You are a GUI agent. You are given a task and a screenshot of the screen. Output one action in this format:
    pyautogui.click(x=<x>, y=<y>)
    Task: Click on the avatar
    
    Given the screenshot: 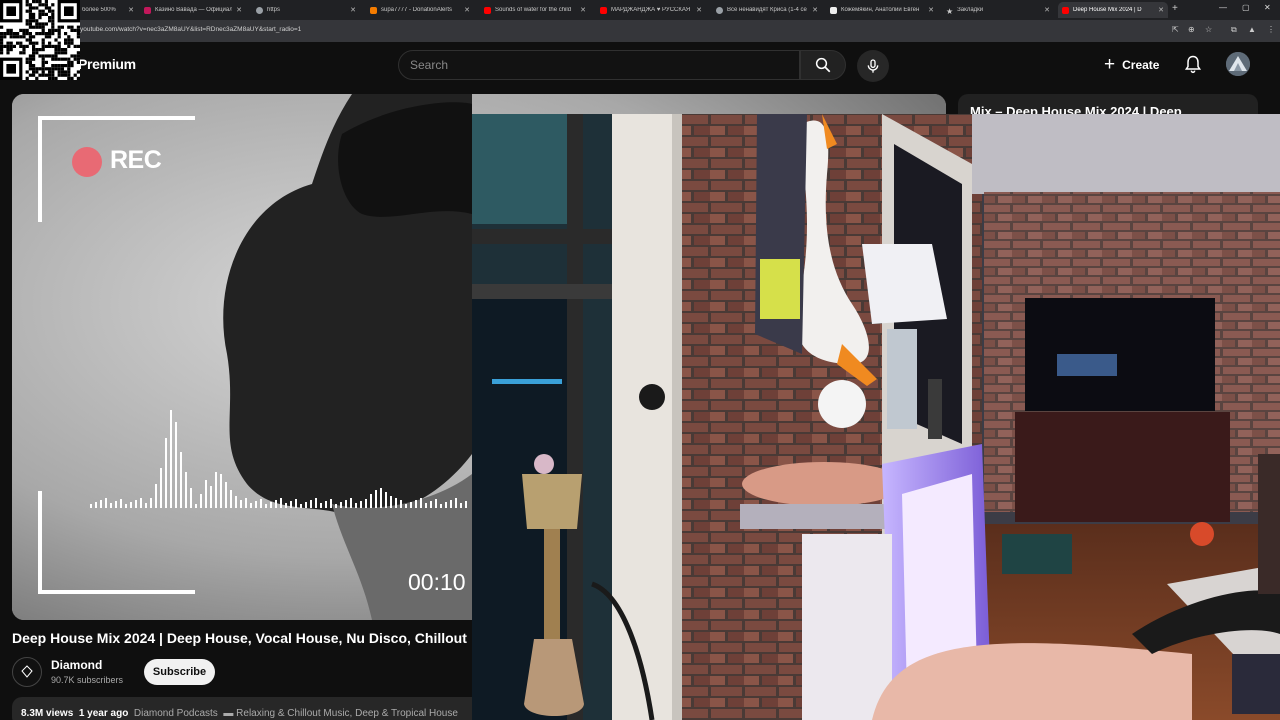 What is the action you would take?
    pyautogui.click(x=1238, y=64)
    